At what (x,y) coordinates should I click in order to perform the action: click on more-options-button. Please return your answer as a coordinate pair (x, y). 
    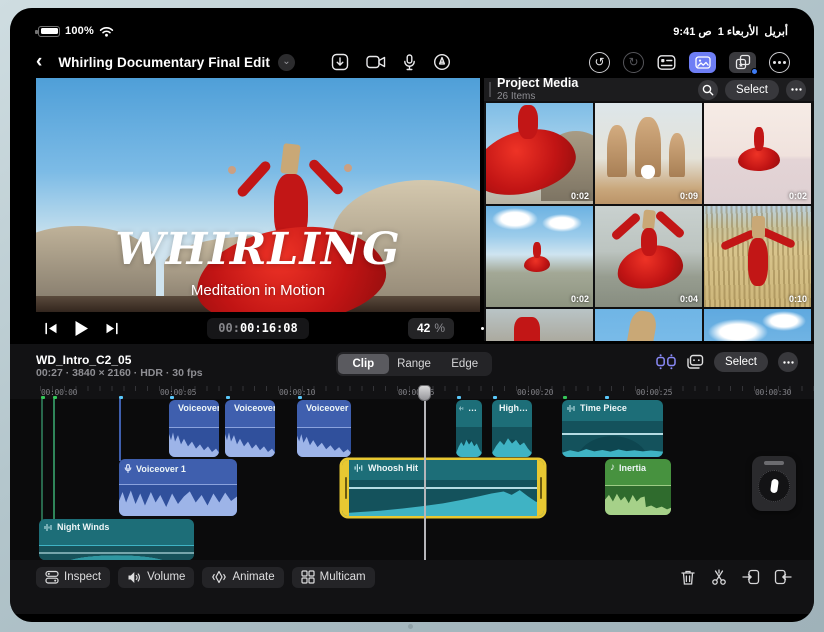
    Looking at the image, I should click on (779, 62).